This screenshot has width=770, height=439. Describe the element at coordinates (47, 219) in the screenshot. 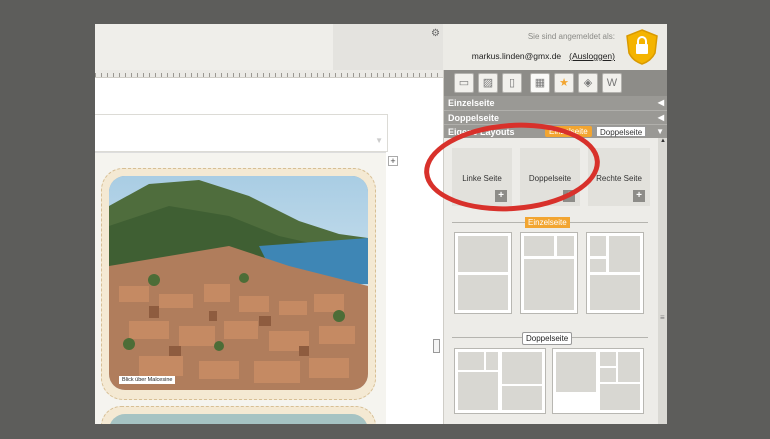

I see `left-frame` at that location.